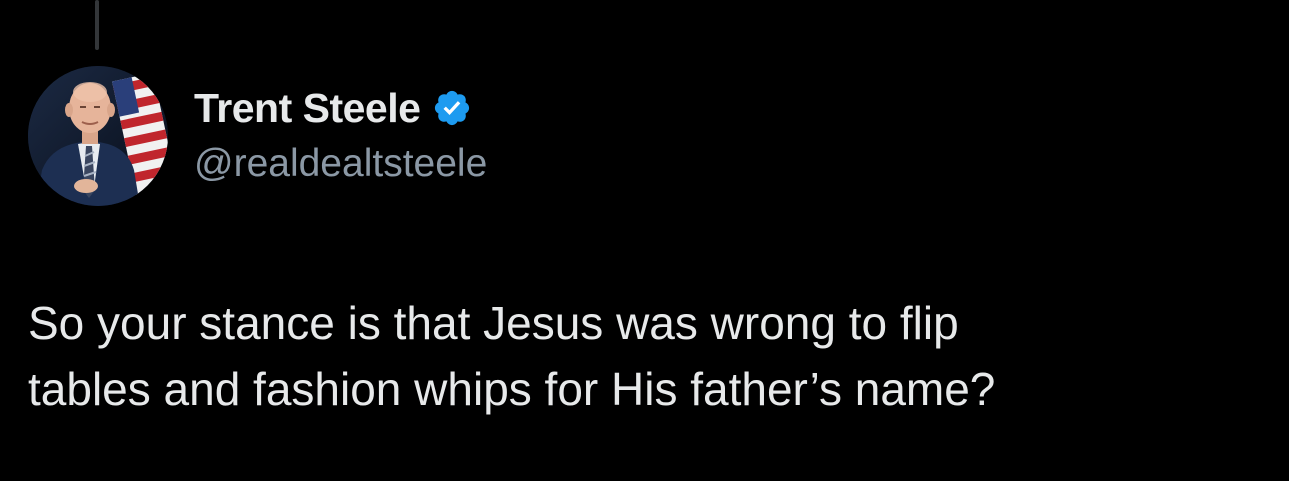 This screenshot has height=481, width=1289. I want to click on thread-connector-line, so click(97, 25).